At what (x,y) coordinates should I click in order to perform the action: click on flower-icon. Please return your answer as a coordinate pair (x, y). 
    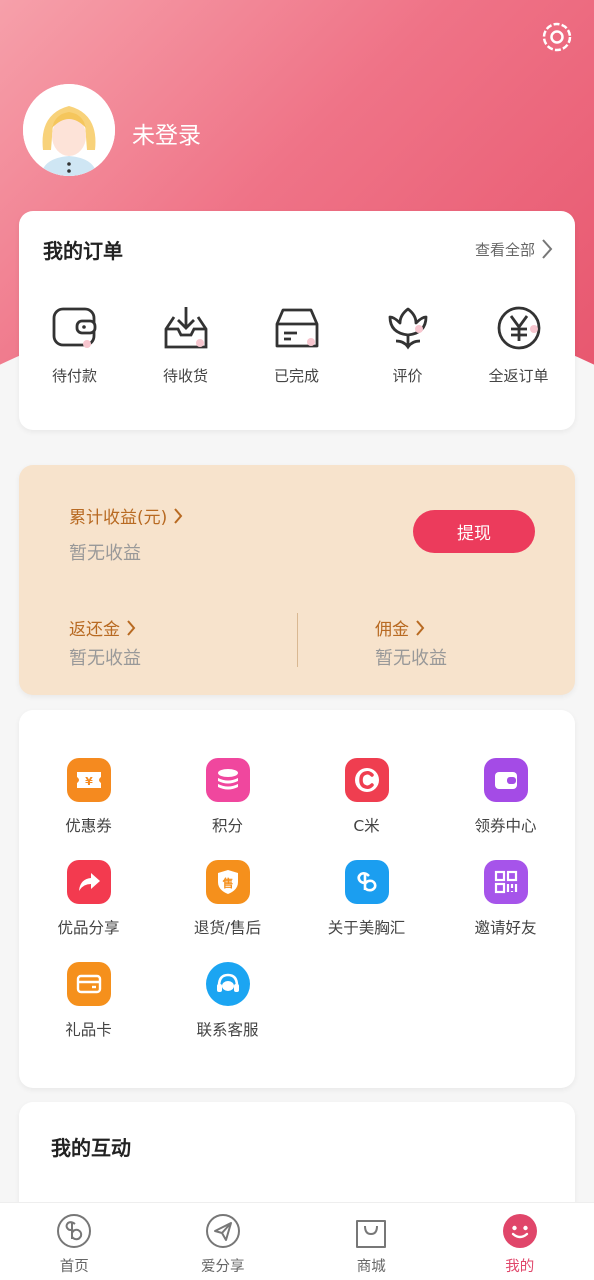
    Looking at the image, I should click on (407, 328).